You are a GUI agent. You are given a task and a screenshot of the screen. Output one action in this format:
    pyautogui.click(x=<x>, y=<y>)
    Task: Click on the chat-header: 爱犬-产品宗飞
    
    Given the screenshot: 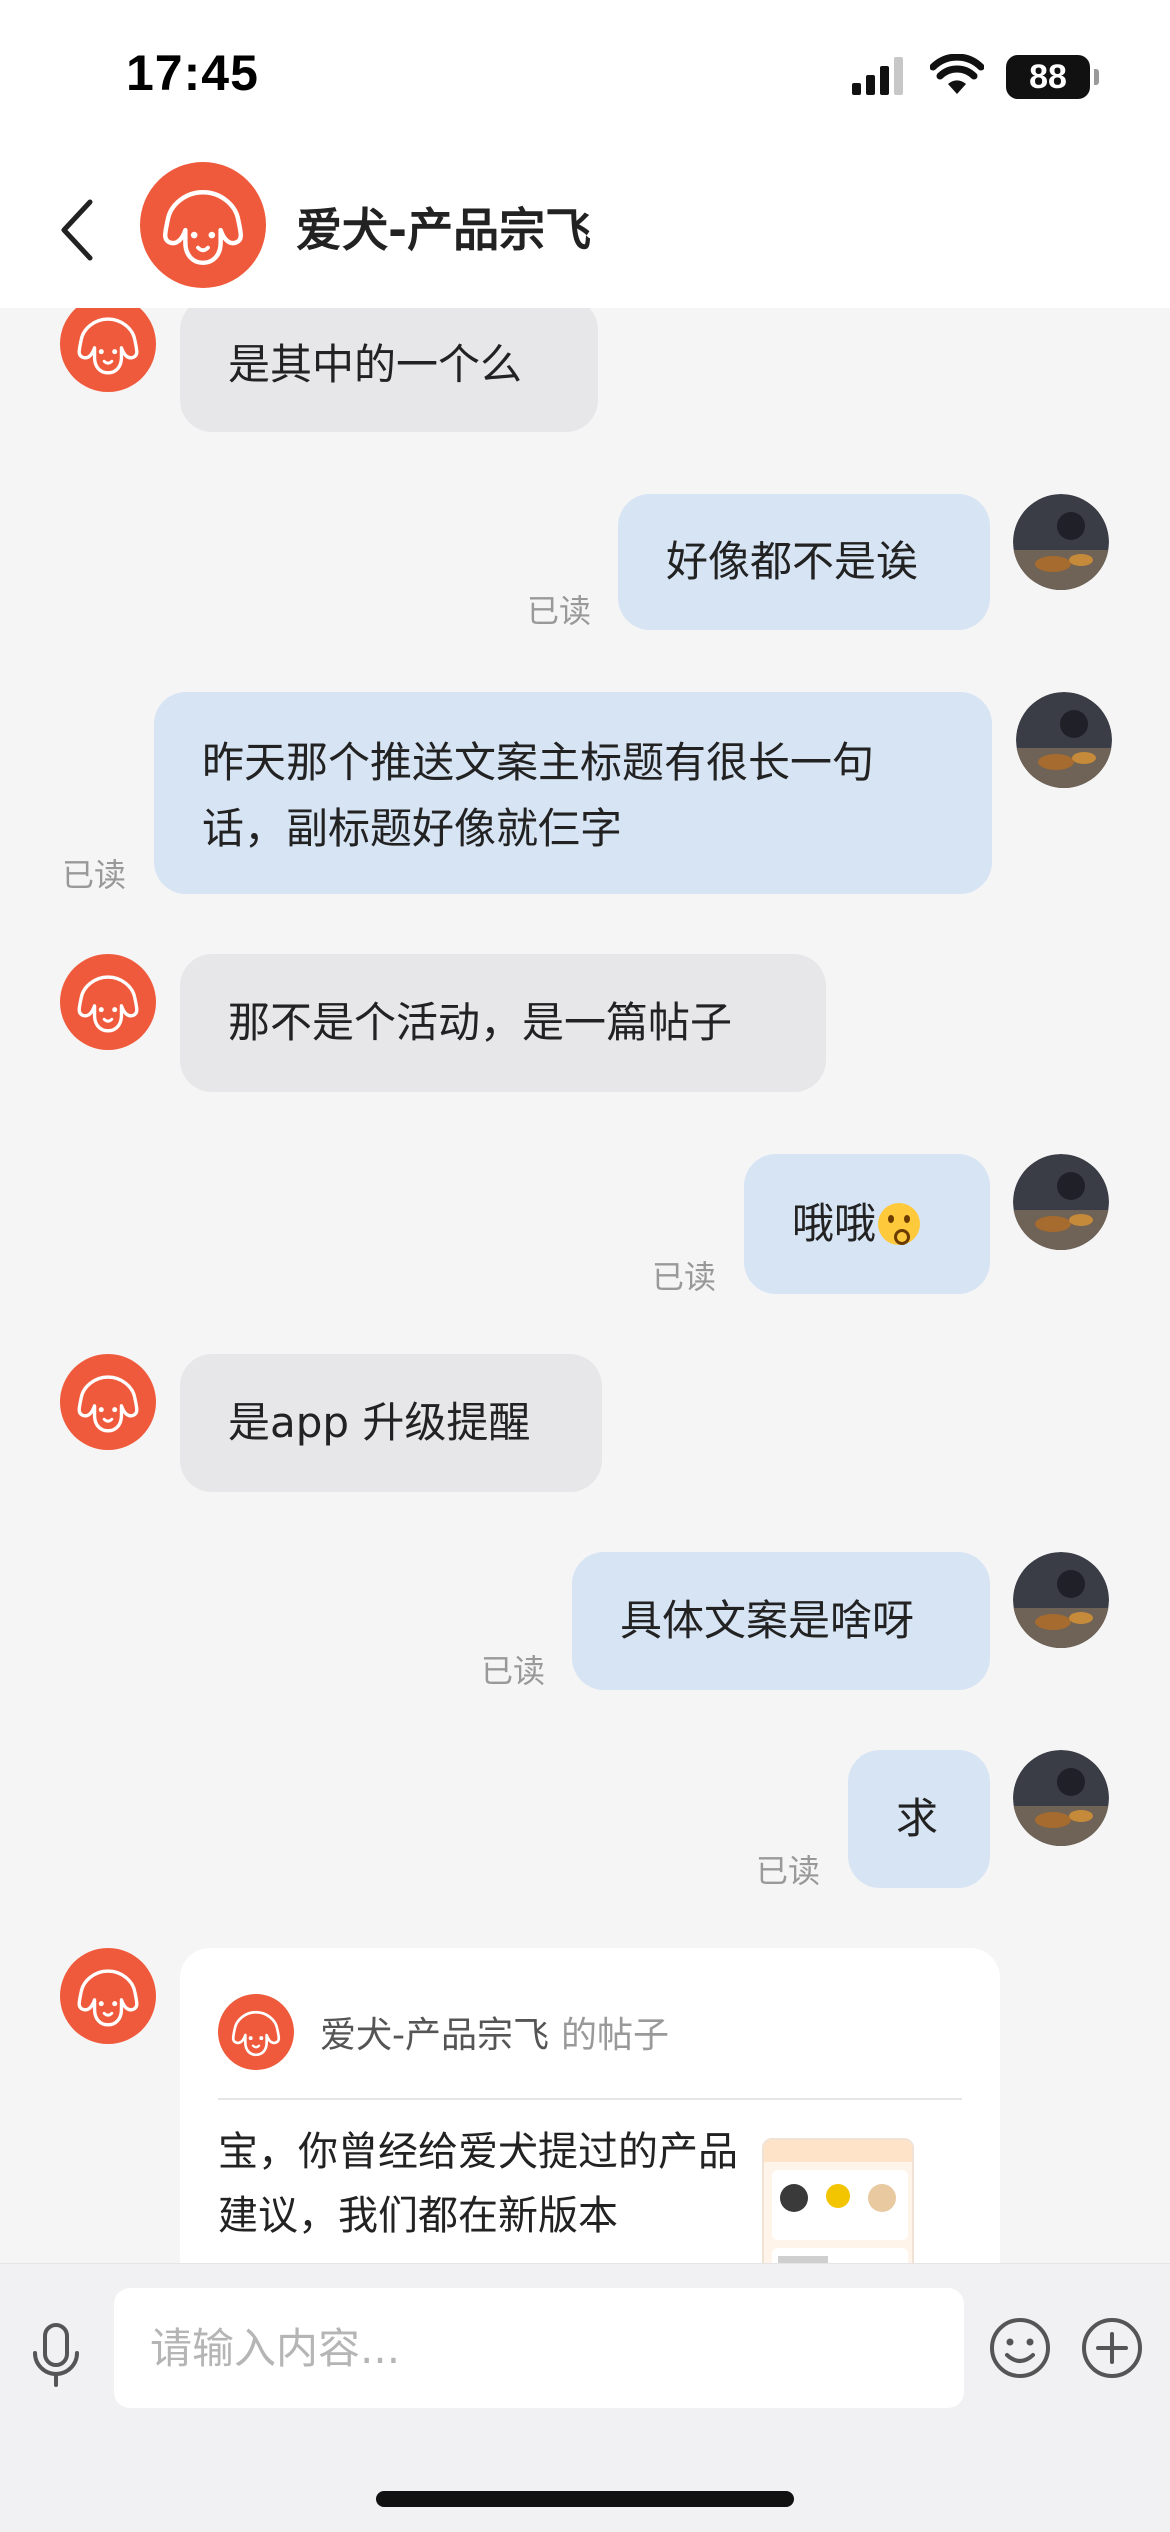 What is the action you would take?
    pyautogui.click(x=585, y=229)
    